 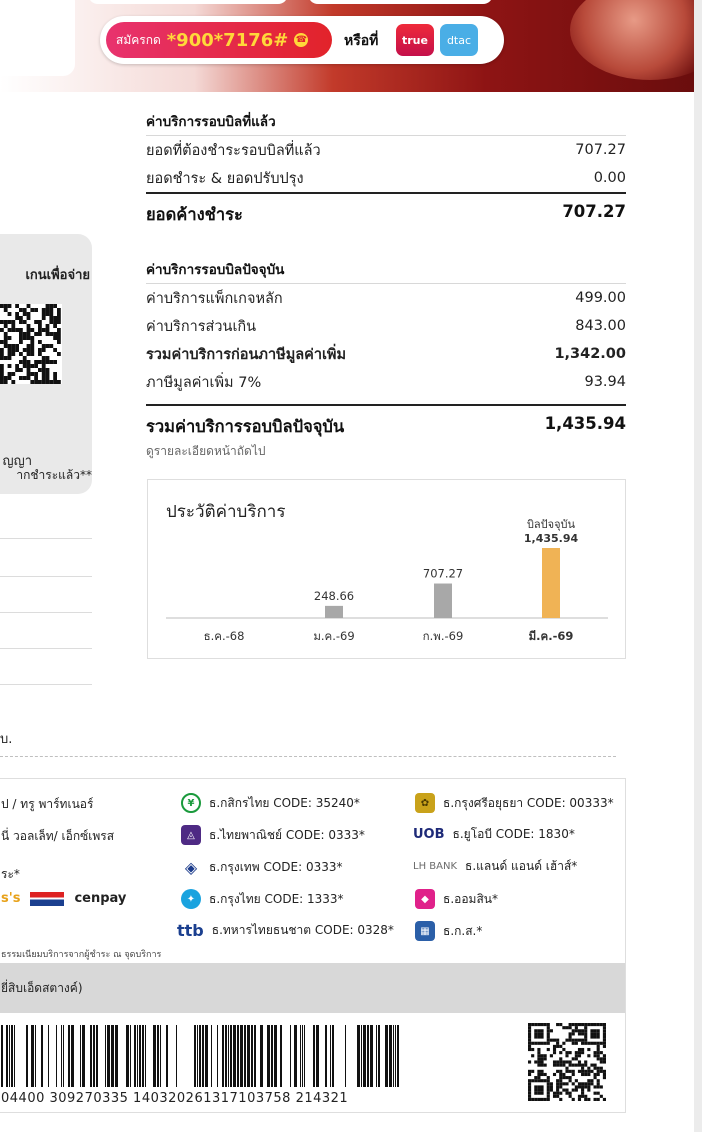 I want to click on bank-uob: UOB ธ.ยูโอบี CODE: 1830*, so click(x=494, y=834).